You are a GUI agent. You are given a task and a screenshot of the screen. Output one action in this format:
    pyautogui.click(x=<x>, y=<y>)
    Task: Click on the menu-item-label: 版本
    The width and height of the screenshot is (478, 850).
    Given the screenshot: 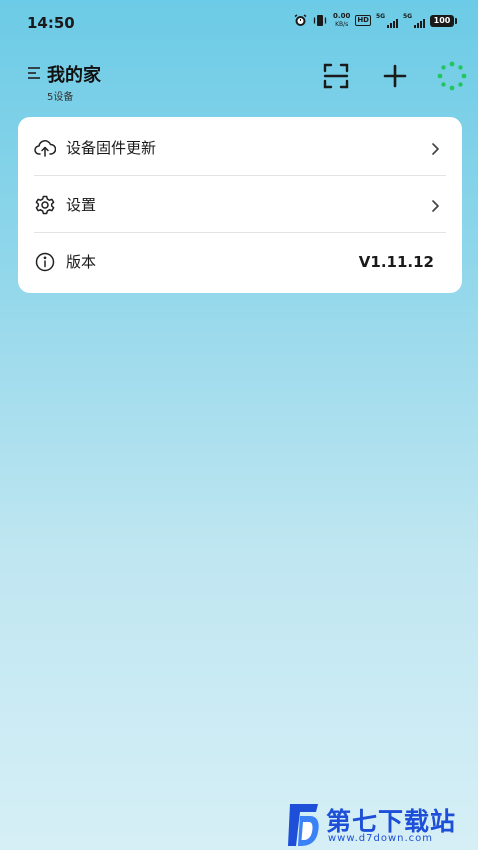 What is the action you would take?
    pyautogui.click(x=81, y=262)
    